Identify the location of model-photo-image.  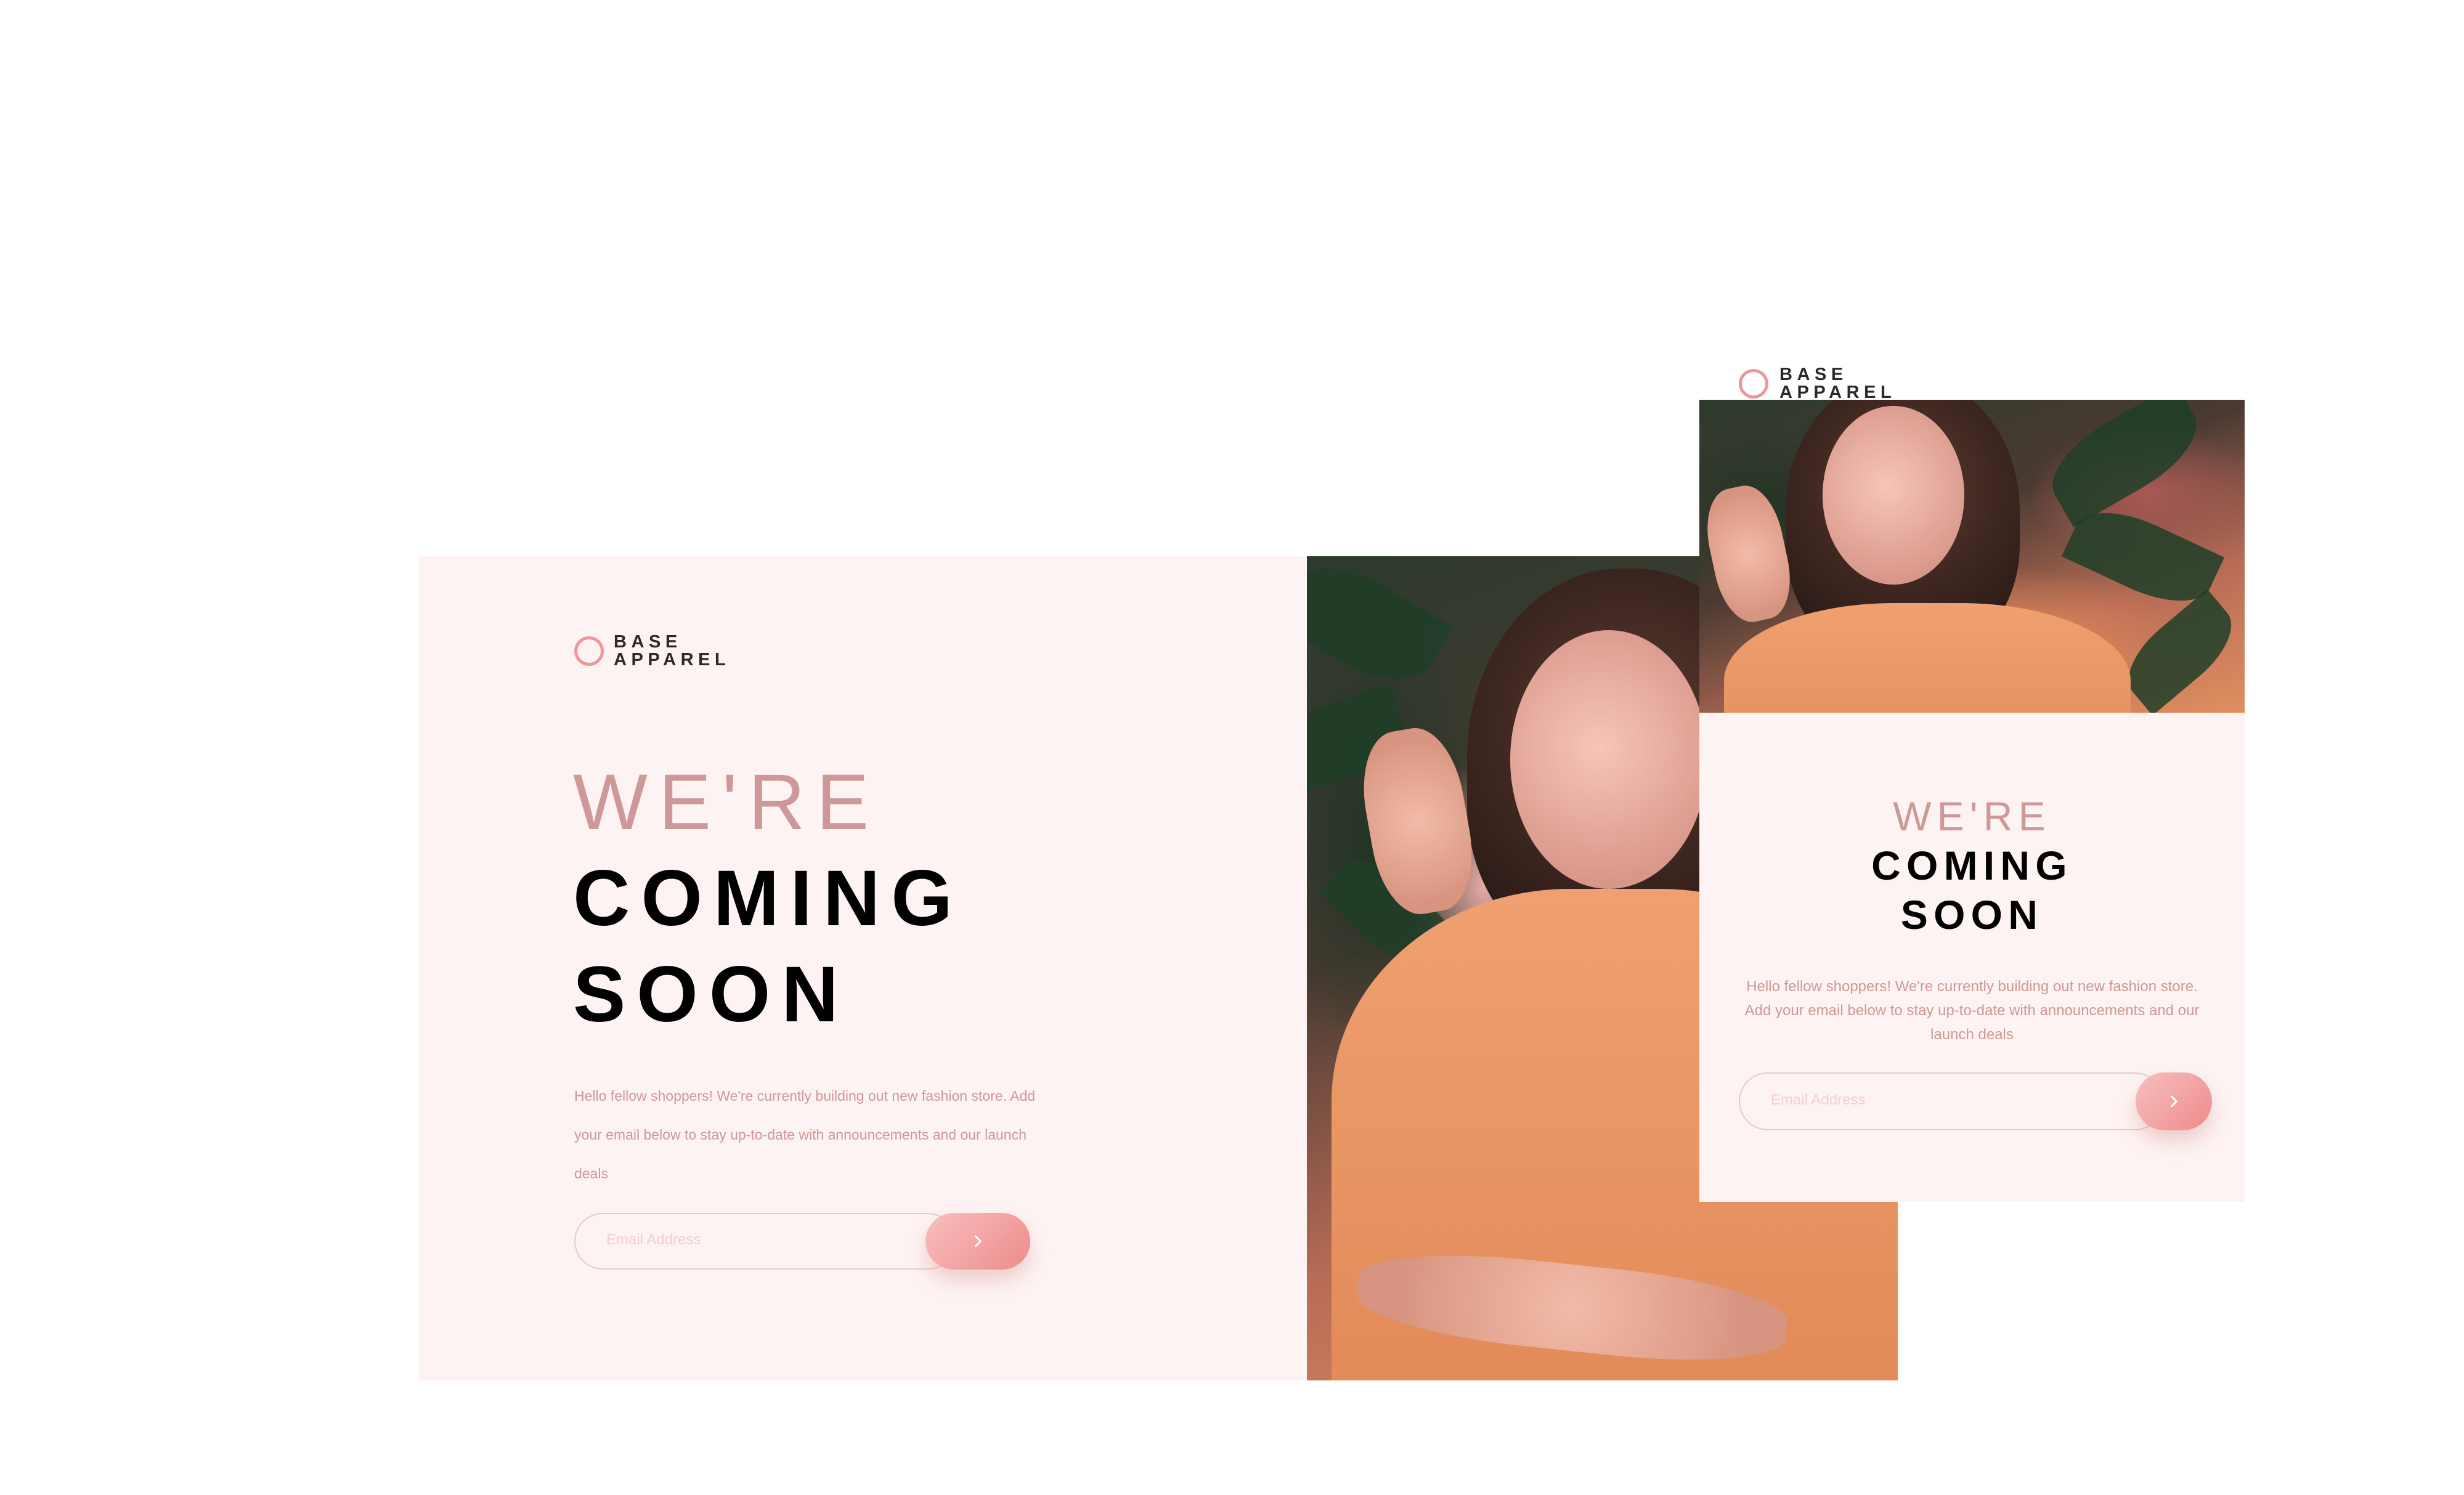
(1972, 556).